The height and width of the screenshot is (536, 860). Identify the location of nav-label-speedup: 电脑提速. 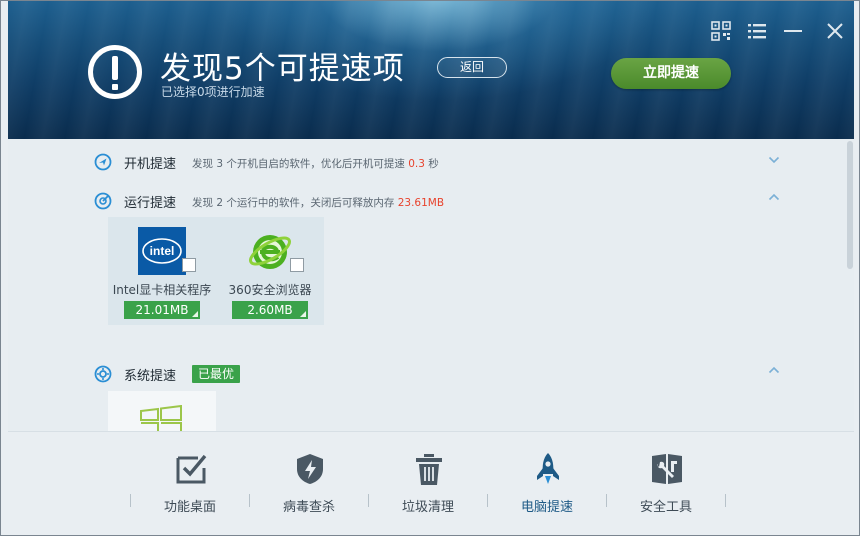
(546, 507).